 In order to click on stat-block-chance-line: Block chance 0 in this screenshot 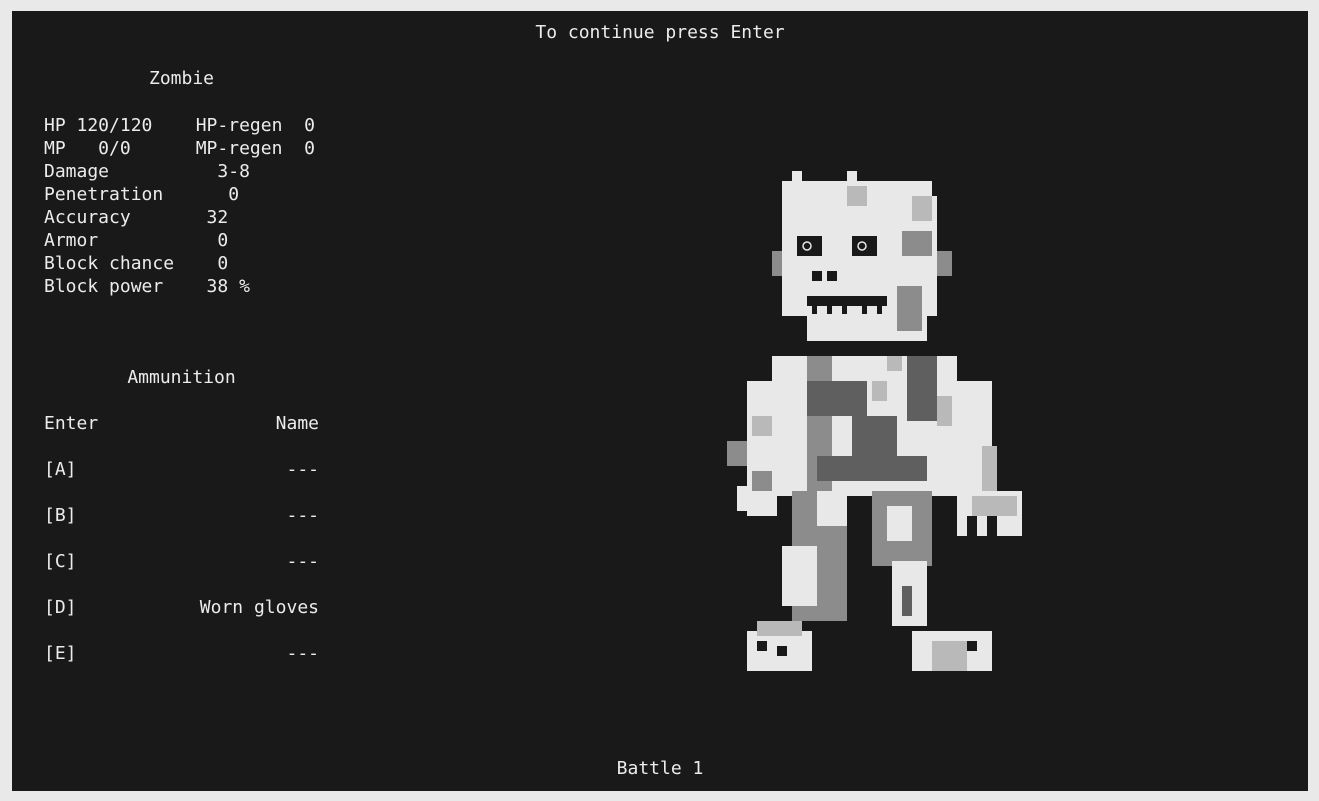, I will do `click(136, 263)`.